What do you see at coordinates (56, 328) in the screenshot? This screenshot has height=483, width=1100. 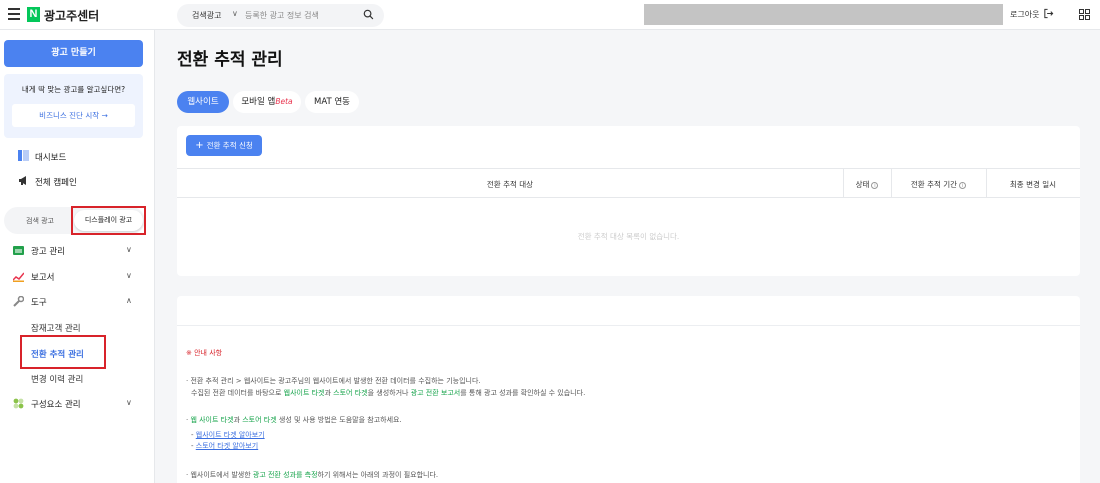 I see `sidebar-subitem-audience: 잠재고객 관리` at bounding box center [56, 328].